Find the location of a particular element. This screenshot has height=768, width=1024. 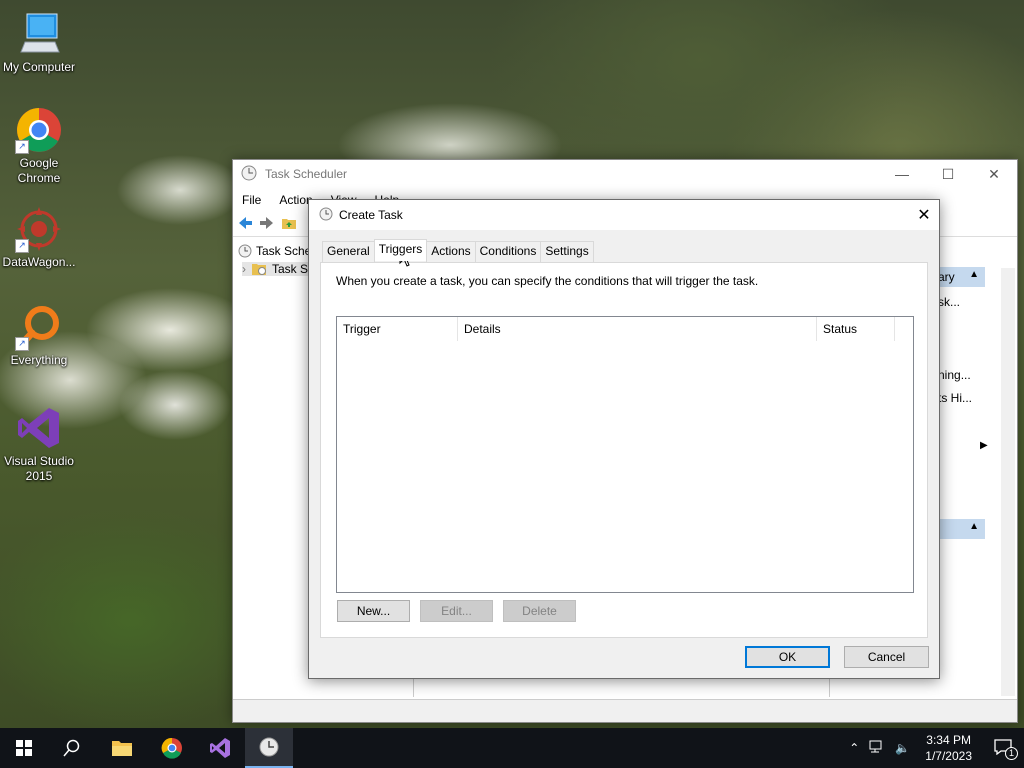

desktop-icon-my-computer: My Computer is located at coordinates (39, 42).